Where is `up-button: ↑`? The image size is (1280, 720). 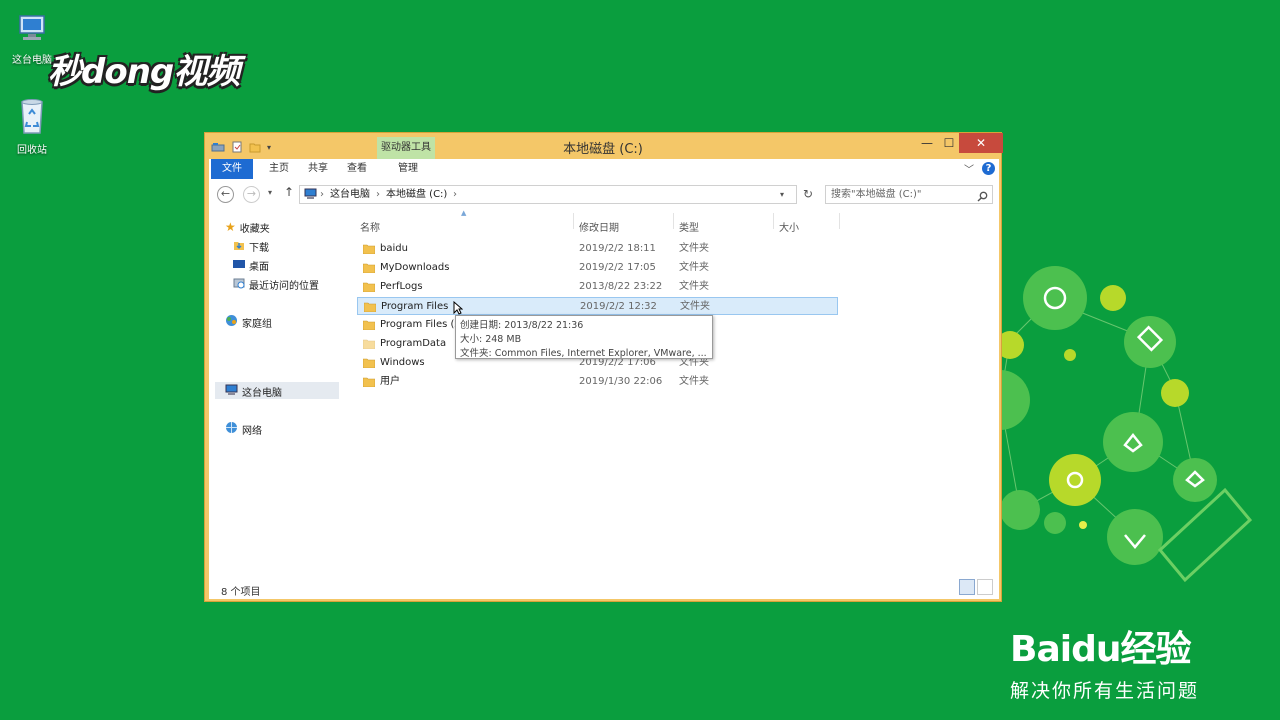
up-button: ↑ is located at coordinates (289, 192).